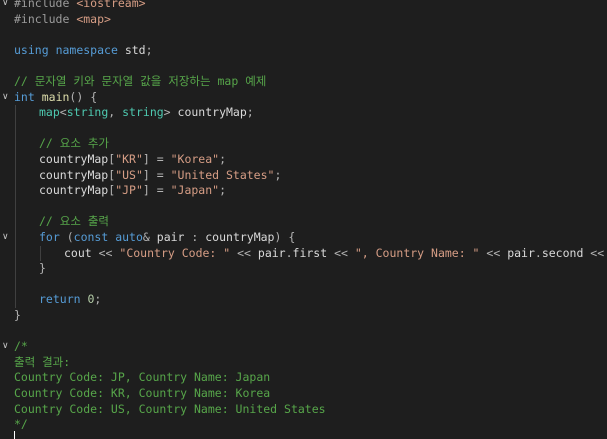 Image resolution: width=607 pixels, height=439 pixels. I want to click on text-cursor, so click(14, 435).